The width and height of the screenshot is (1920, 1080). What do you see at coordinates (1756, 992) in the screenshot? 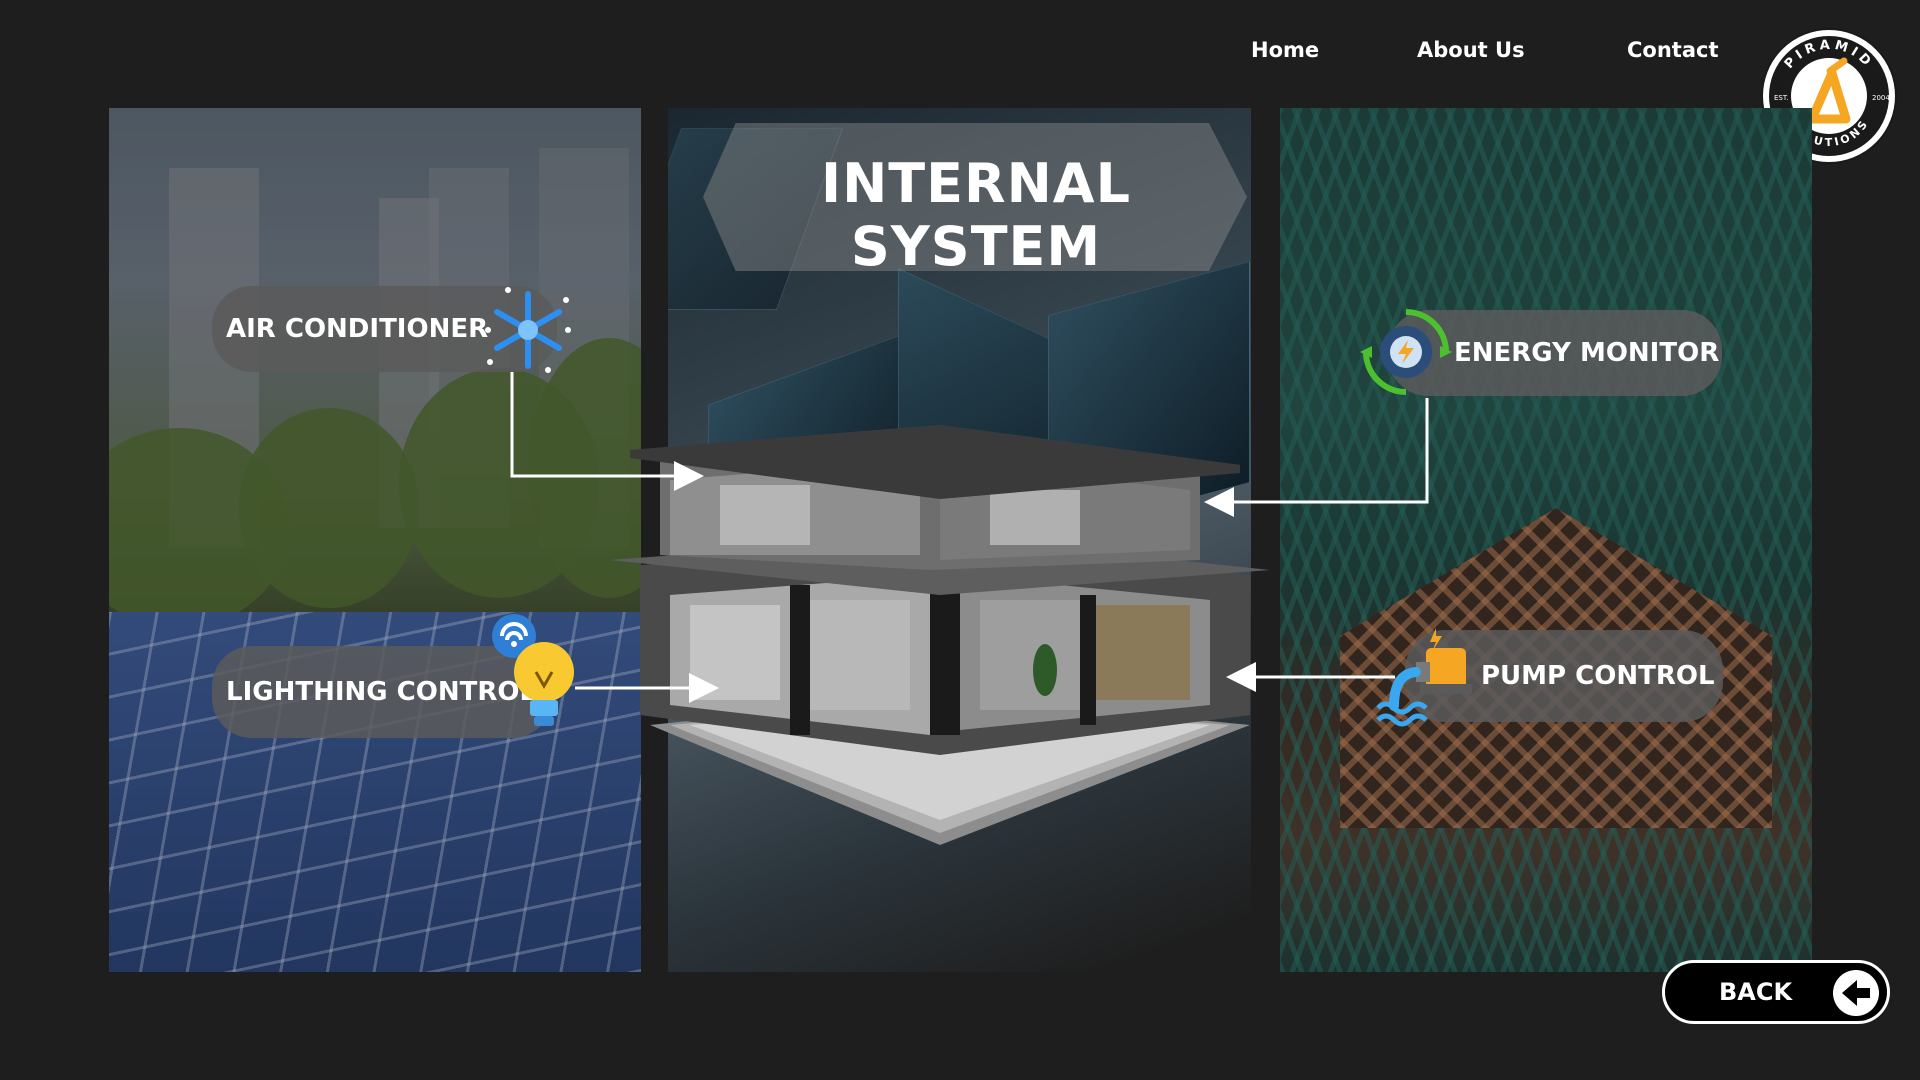
I see `back-button-label: BACK` at bounding box center [1756, 992].